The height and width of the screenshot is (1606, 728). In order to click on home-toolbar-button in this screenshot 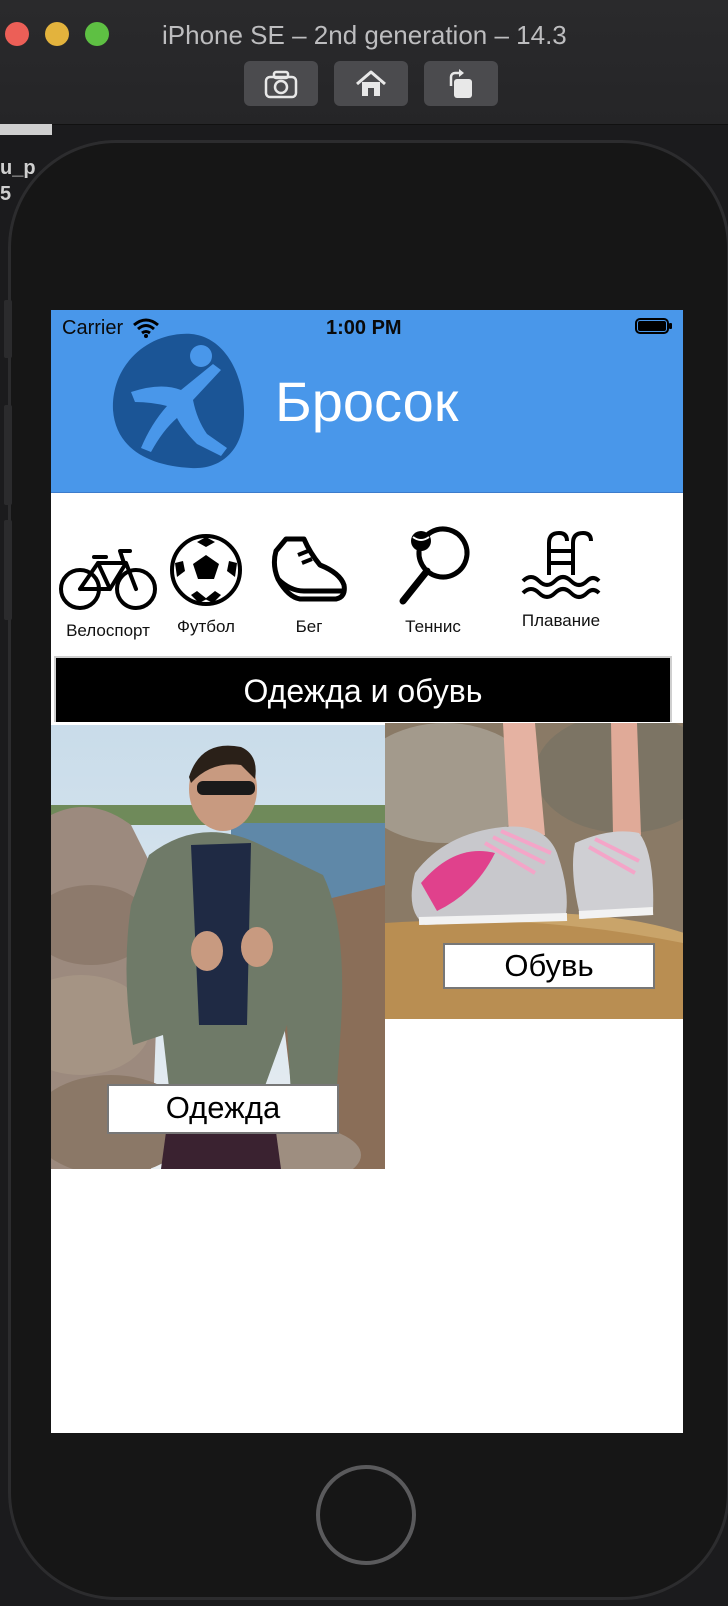, I will do `click(371, 83)`.